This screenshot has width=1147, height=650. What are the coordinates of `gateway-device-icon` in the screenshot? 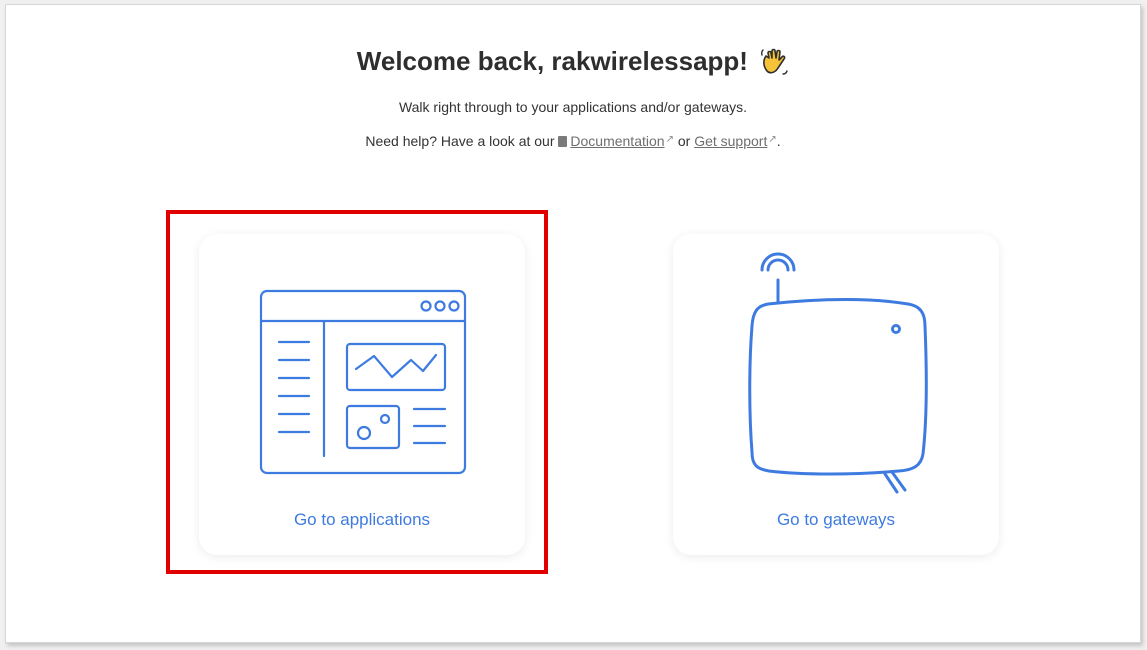 It's located at (838, 373).